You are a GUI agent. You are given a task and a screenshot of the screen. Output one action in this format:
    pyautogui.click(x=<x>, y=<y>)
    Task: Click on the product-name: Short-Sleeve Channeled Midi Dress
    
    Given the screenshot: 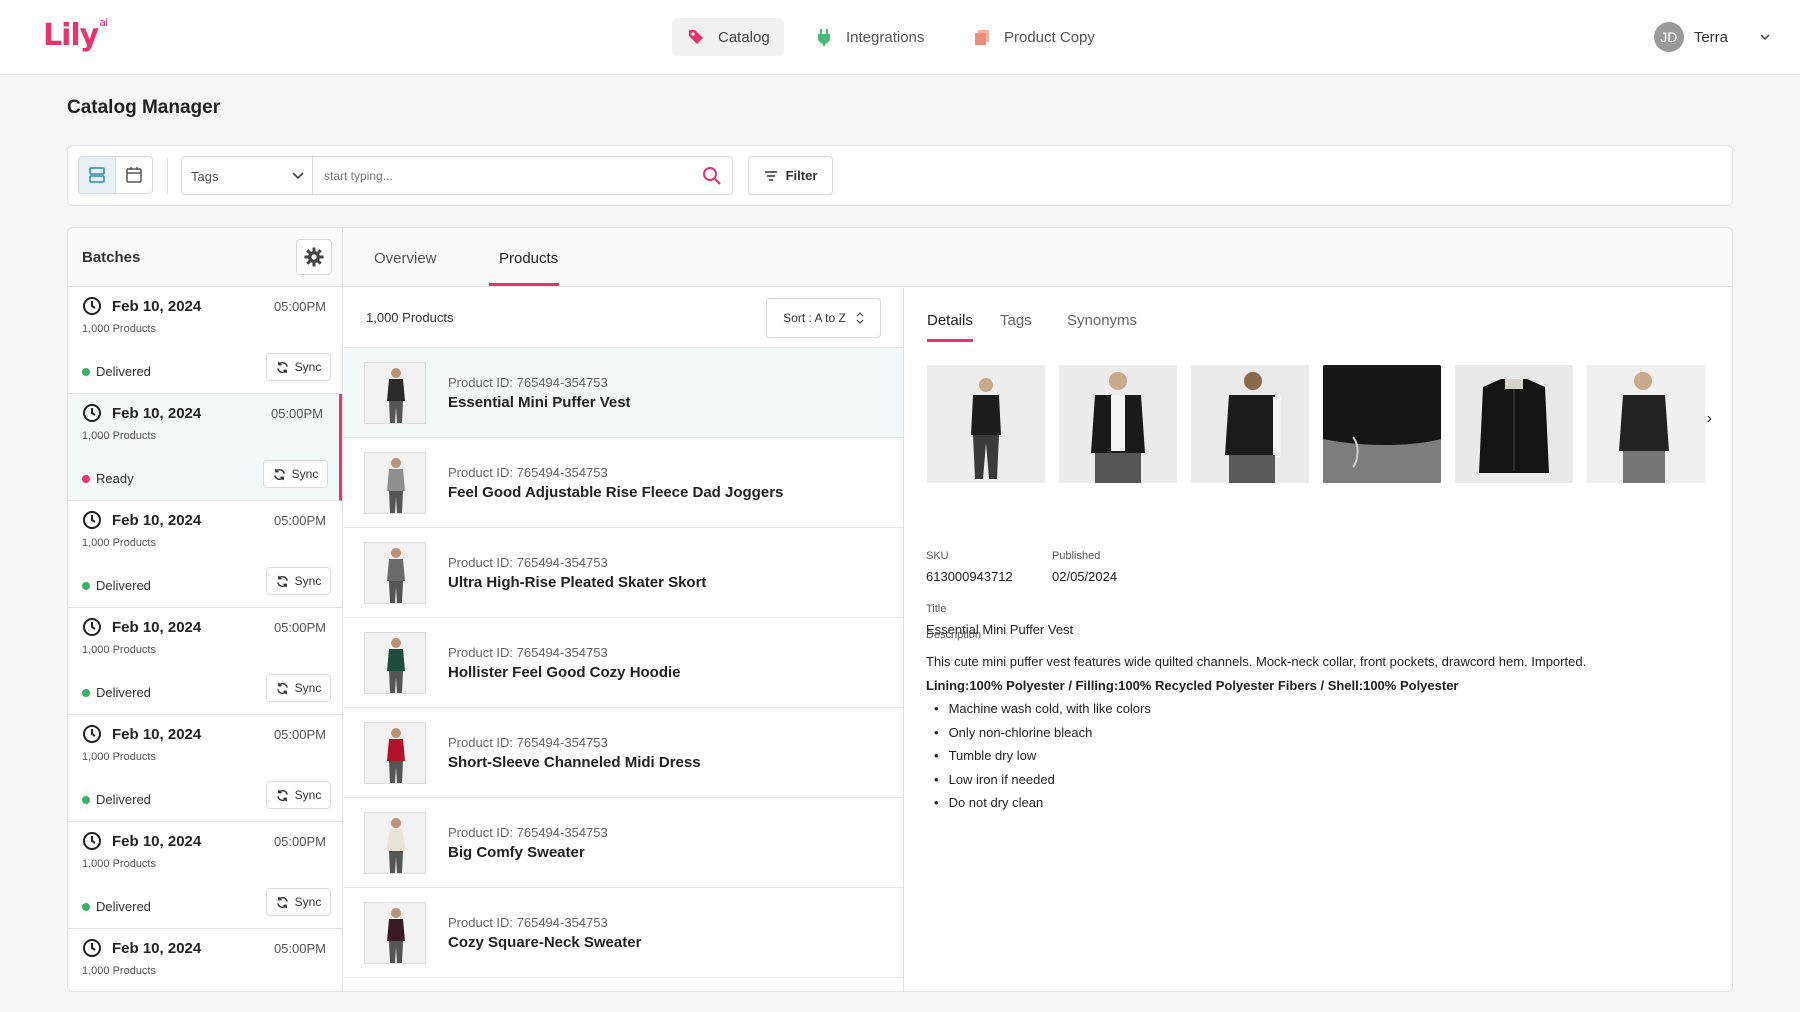 What is the action you would take?
    pyautogui.click(x=574, y=762)
    